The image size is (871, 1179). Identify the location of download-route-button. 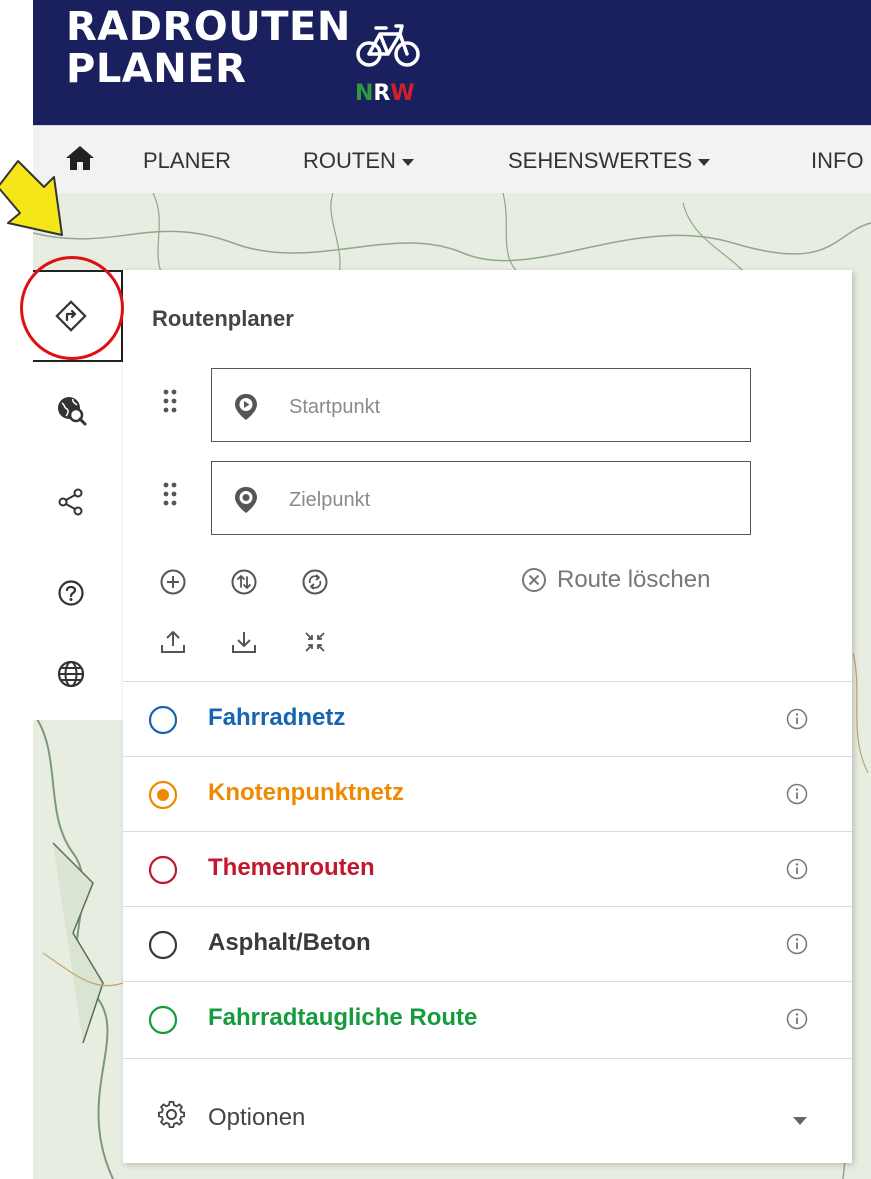
(244, 642).